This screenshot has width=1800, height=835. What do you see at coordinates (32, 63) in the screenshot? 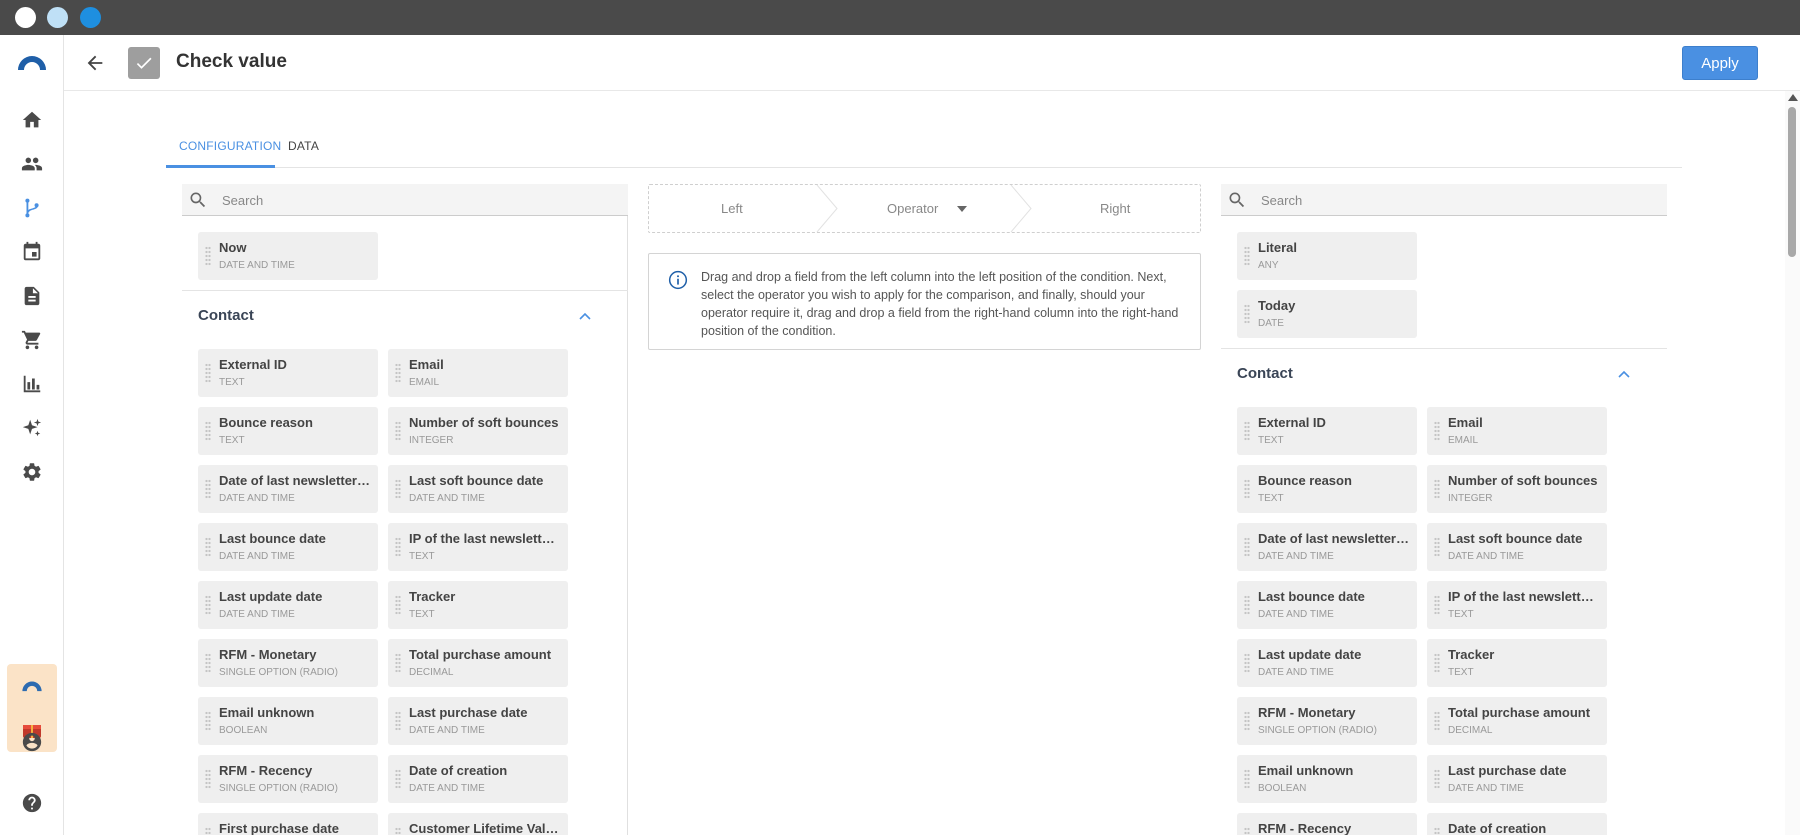
I see `logo-icon` at bounding box center [32, 63].